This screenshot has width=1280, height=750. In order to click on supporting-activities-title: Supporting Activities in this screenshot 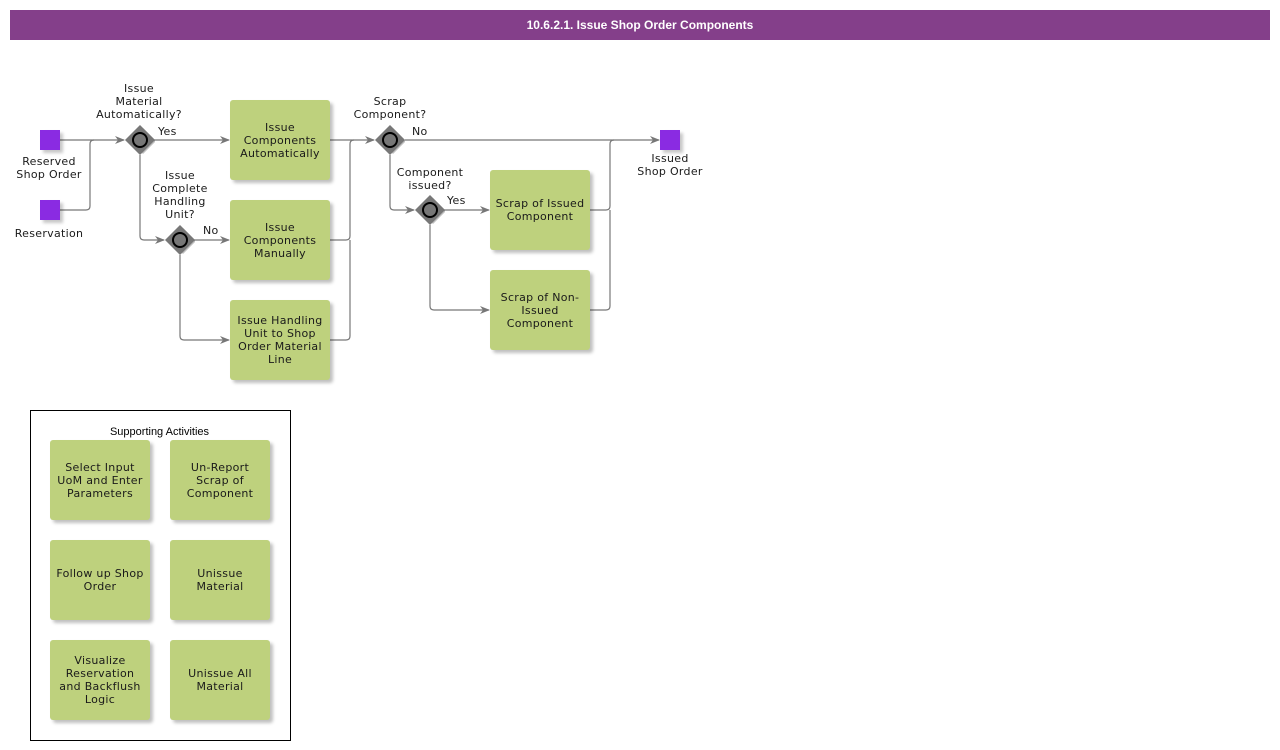, I will do `click(159, 432)`.